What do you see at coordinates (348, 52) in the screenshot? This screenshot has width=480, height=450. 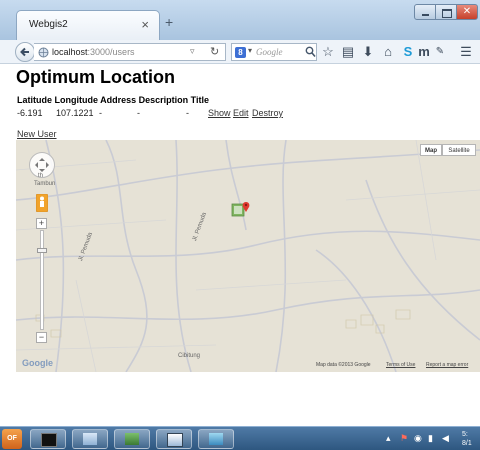 I see `bookmarks-icon: ▤` at bounding box center [348, 52].